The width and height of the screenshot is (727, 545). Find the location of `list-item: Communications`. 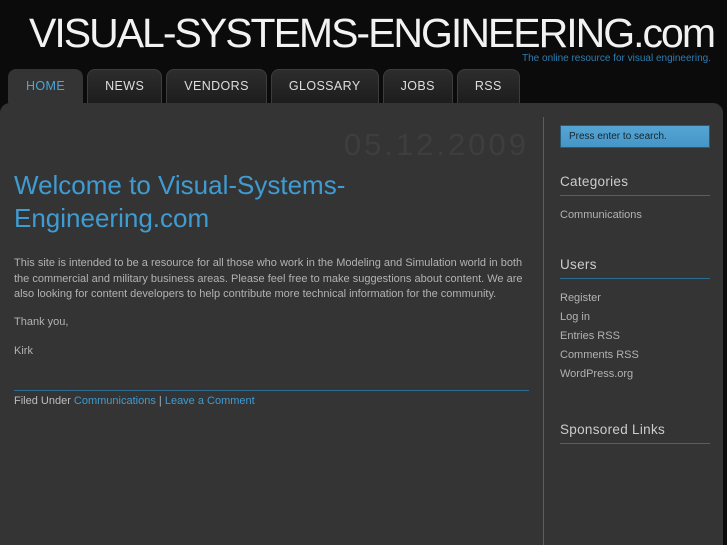

list-item: Communications is located at coordinates (635, 214).